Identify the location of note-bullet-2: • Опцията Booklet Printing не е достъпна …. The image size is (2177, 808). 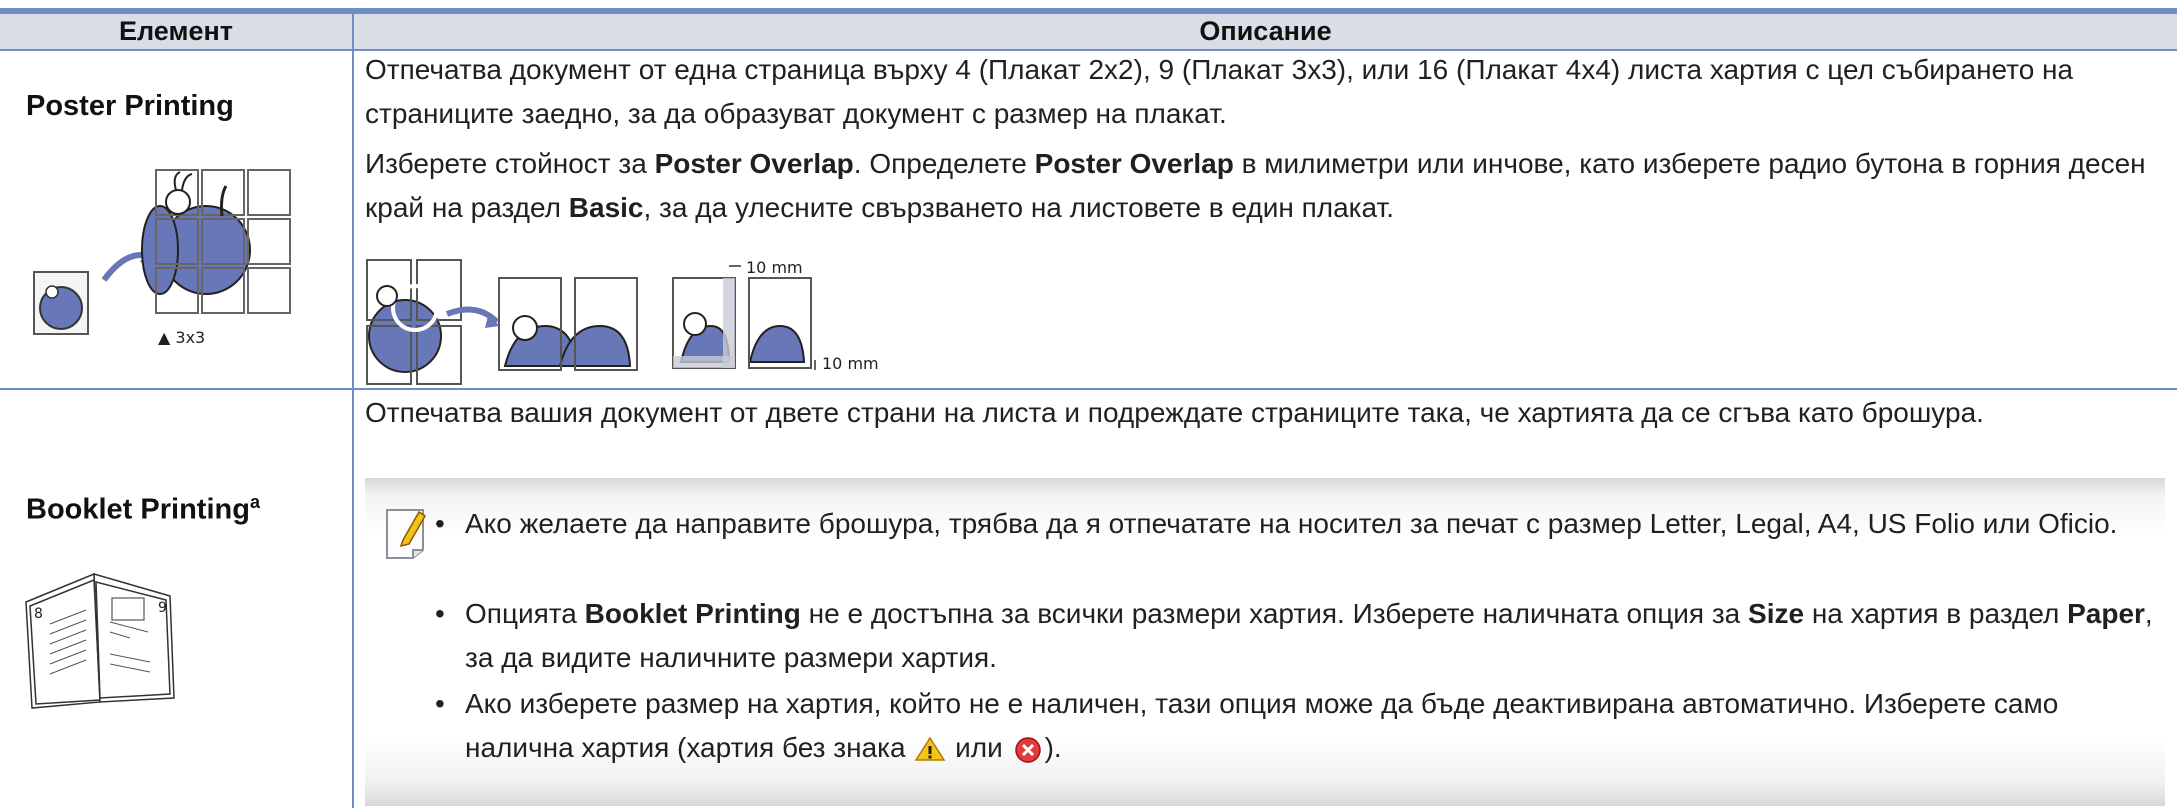
(1294, 635).